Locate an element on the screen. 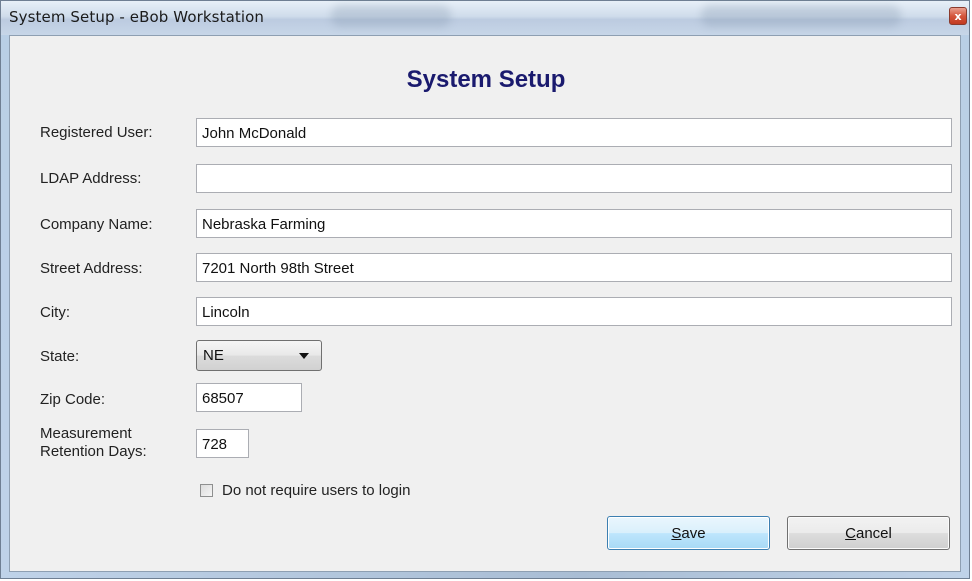 Image resolution: width=972 pixels, height=581 pixels. registered-user-field: John McDonald is located at coordinates (574, 132).